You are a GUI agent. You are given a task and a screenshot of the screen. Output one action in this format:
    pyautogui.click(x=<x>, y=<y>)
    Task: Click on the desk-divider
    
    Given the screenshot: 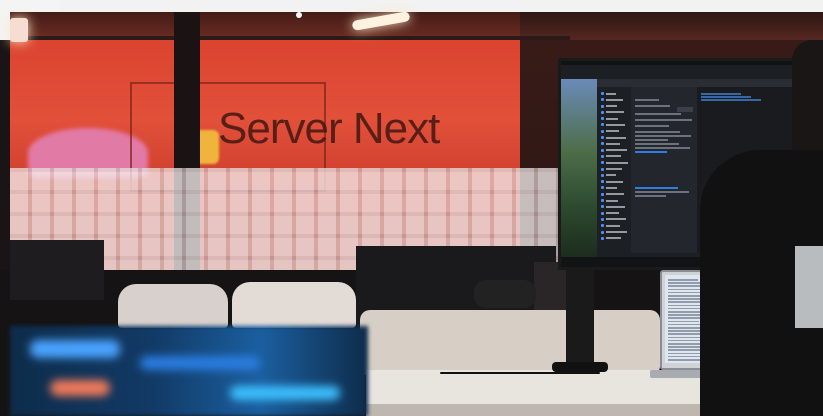 What is the action you would take?
    pyautogui.click(x=57, y=270)
    